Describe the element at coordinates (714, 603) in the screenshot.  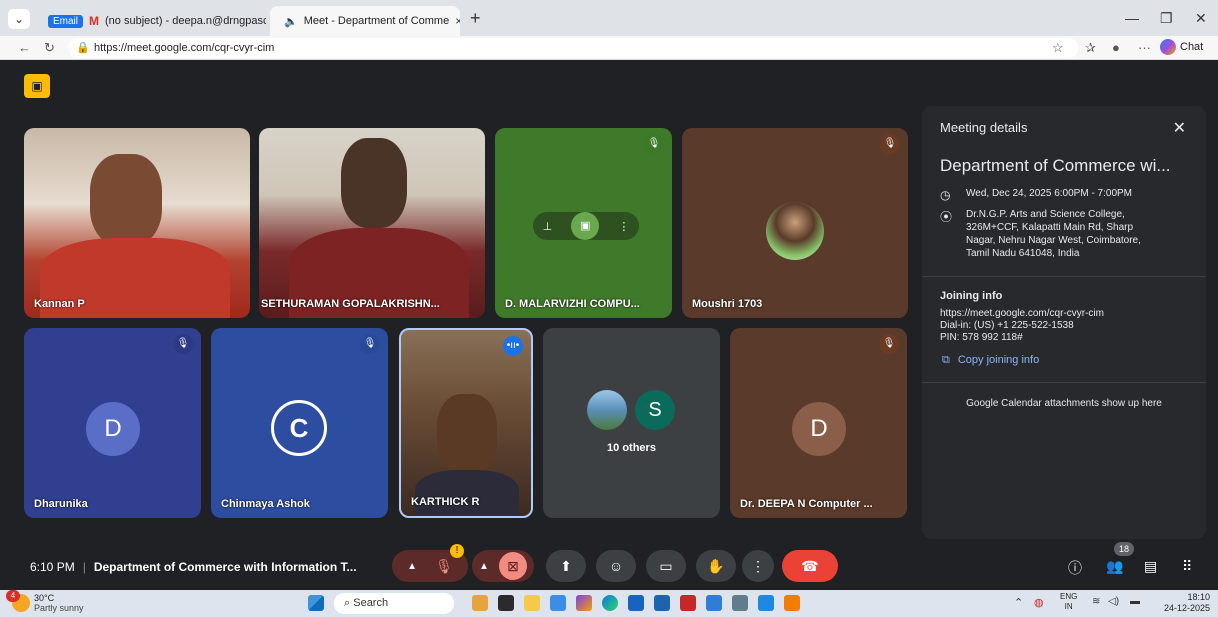
I see `mail-app-icon` at that location.